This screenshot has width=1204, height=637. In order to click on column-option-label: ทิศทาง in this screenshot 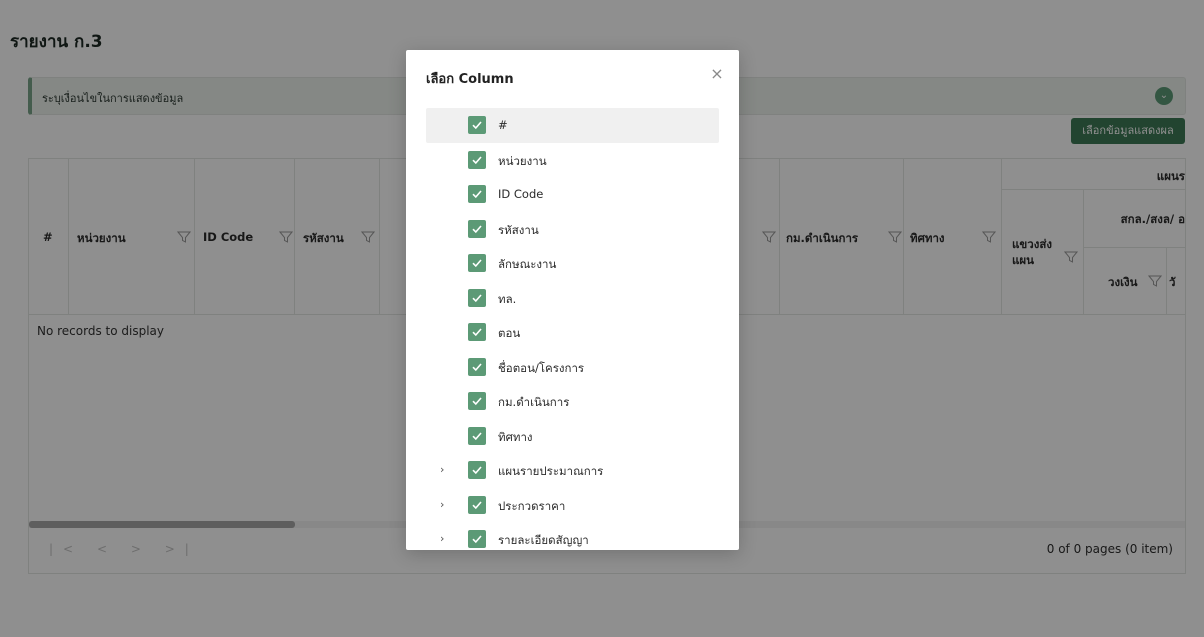, I will do `click(515, 436)`.